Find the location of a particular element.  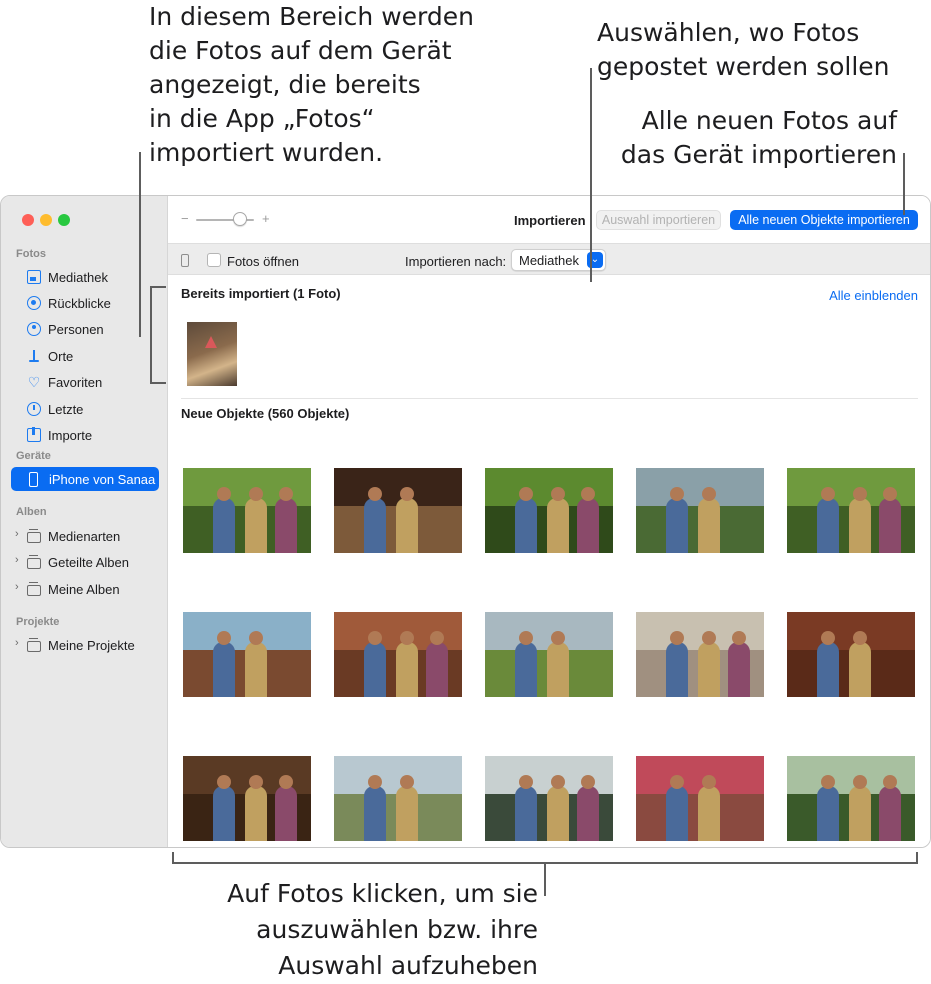

sidebar-item-label: Meine Projekte is located at coordinates (91, 645).